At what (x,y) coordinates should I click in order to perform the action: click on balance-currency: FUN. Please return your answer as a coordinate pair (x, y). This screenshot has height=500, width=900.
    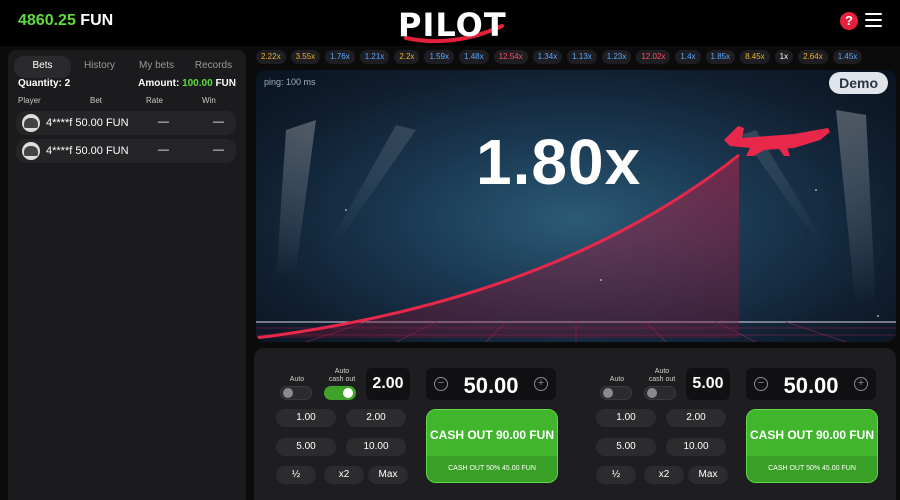
    Looking at the image, I should click on (97, 20).